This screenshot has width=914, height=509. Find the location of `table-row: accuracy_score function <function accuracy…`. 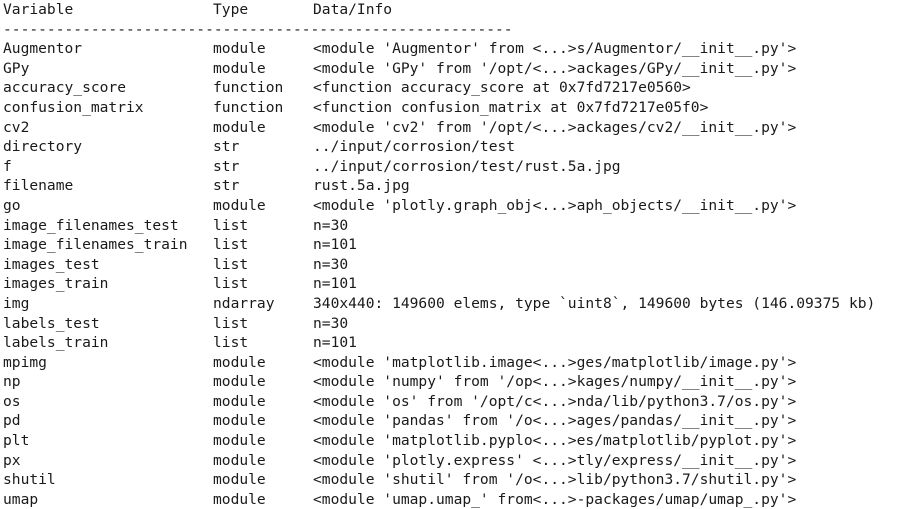

table-row: accuracy_score function <function accuracy… is located at coordinates (457, 88).